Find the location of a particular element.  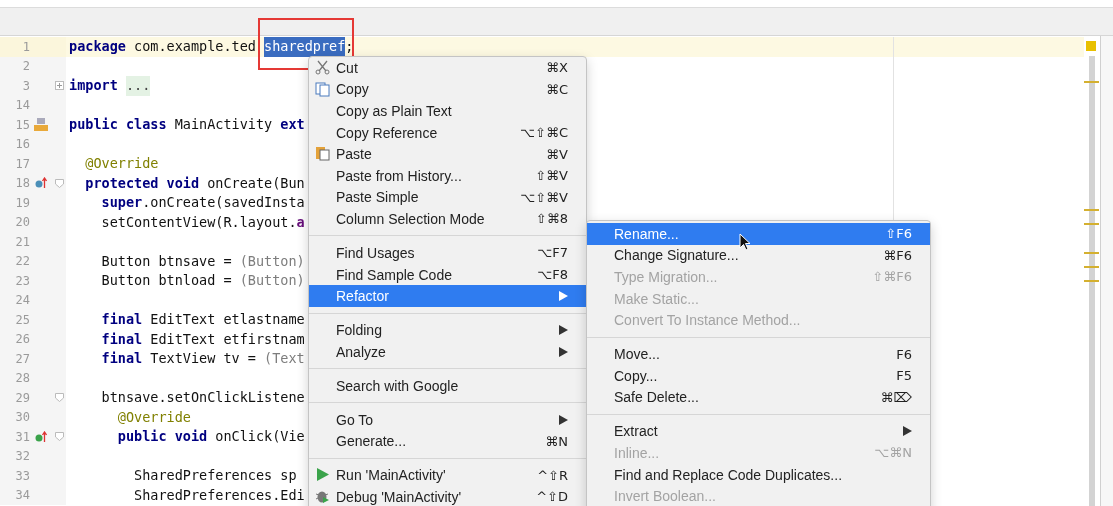

menu-item: Paste Simple ⌥⇧⌘V is located at coordinates (447, 197).